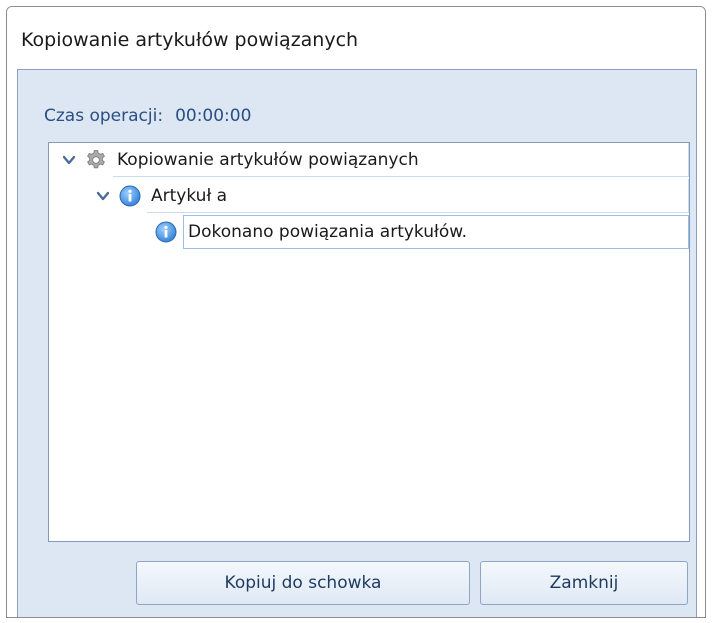 The height and width of the screenshot is (623, 714). What do you see at coordinates (401, 160) in the screenshot?
I see `tree-node-root-label: Kopiowanie artykułów powiązanych` at bounding box center [401, 160].